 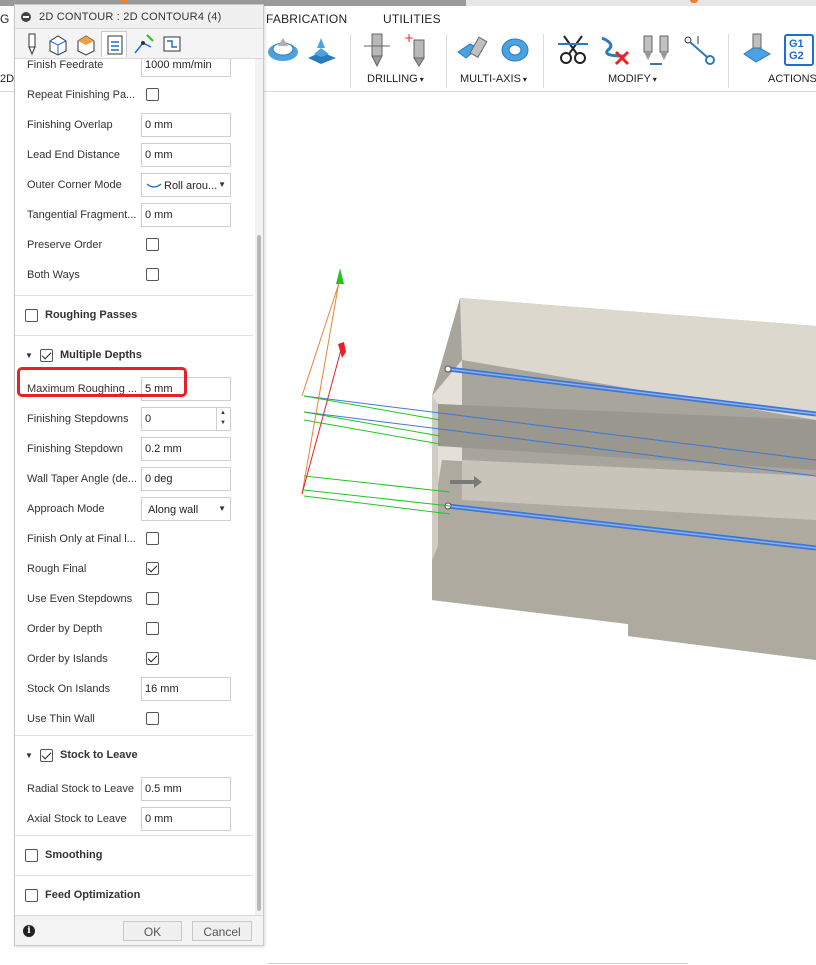 I want to click on field-label: Outer Corner Mode, so click(x=74, y=185).